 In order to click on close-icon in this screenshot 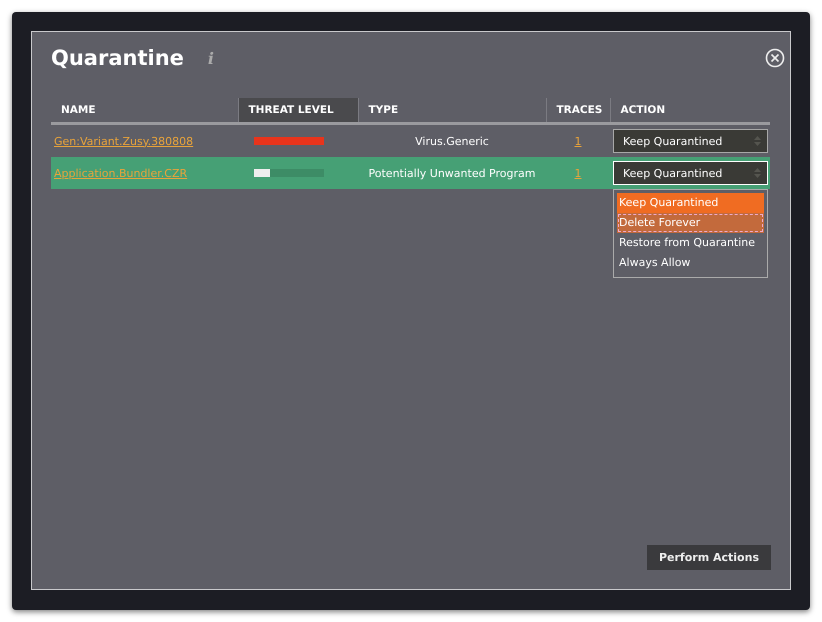, I will do `click(775, 58)`.